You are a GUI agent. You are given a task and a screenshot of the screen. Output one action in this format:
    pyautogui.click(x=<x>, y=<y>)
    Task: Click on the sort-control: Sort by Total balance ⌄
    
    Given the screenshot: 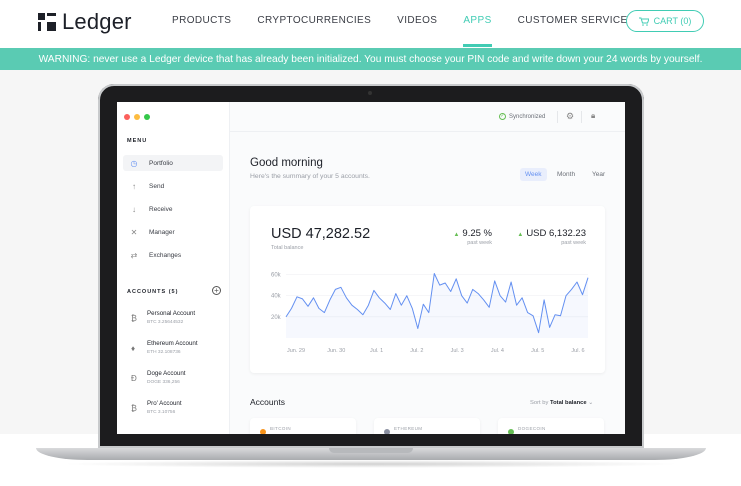 What is the action you would take?
    pyautogui.click(x=561, y=403)
    